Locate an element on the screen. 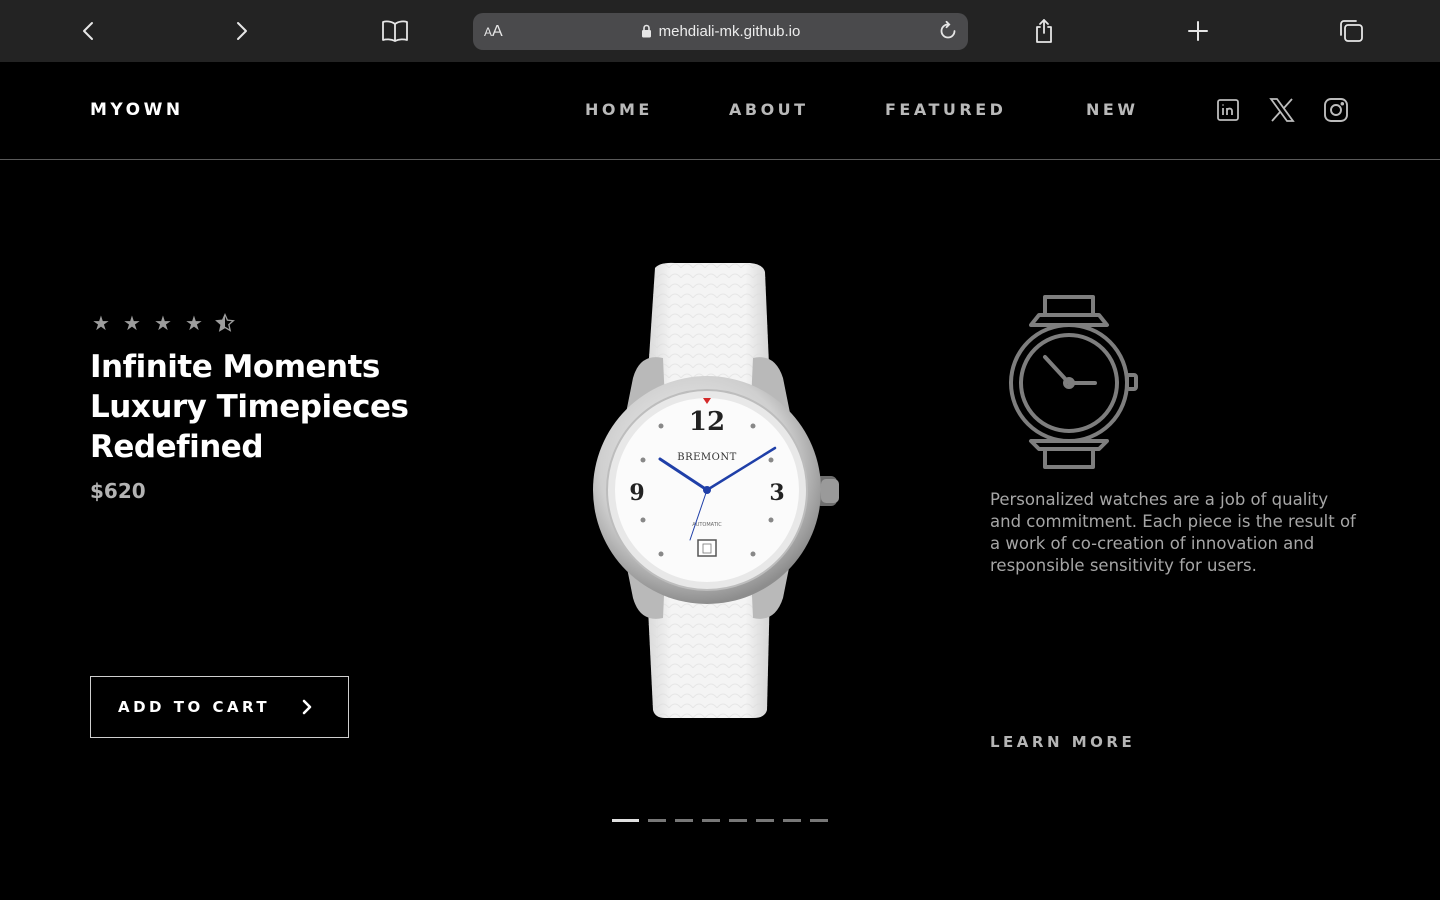  instagram-link is located at coordinates (1336, 110).